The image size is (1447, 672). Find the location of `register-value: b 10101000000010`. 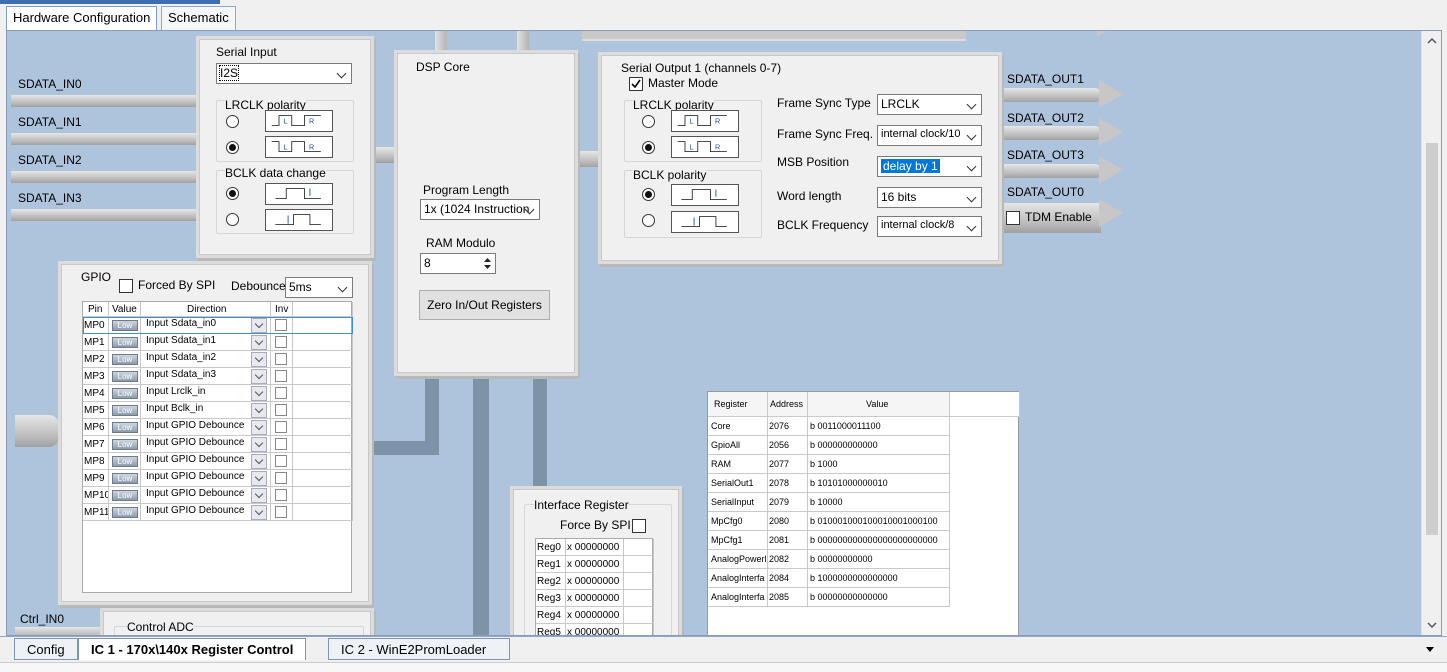

register-value: b 10101000000010 is located at coordinates (879, 483).